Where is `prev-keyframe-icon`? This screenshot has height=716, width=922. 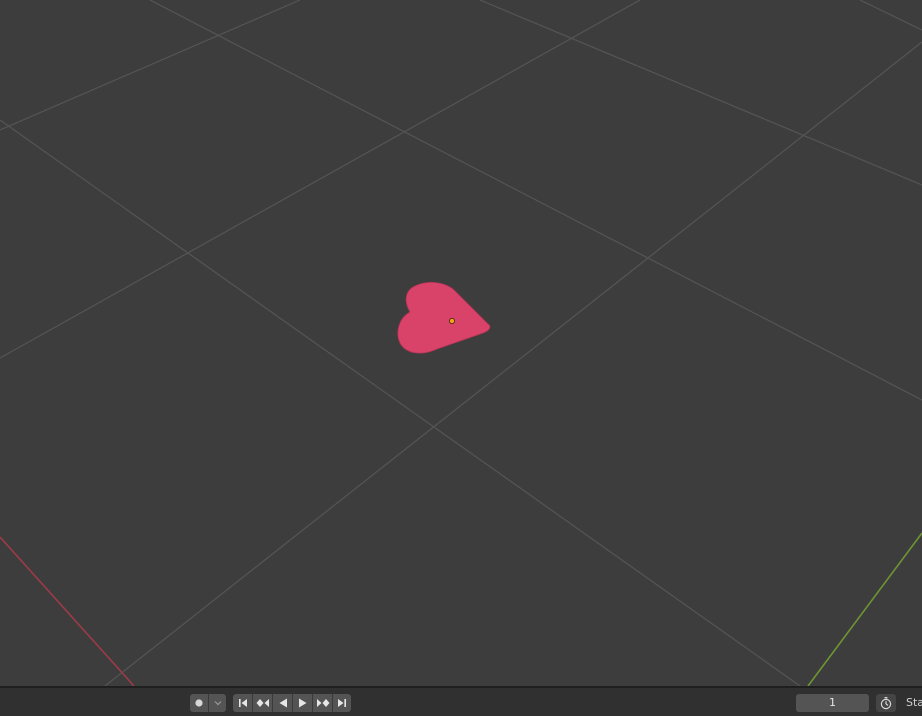
prev-keyframe-icon is located at coordinates (262, 703).